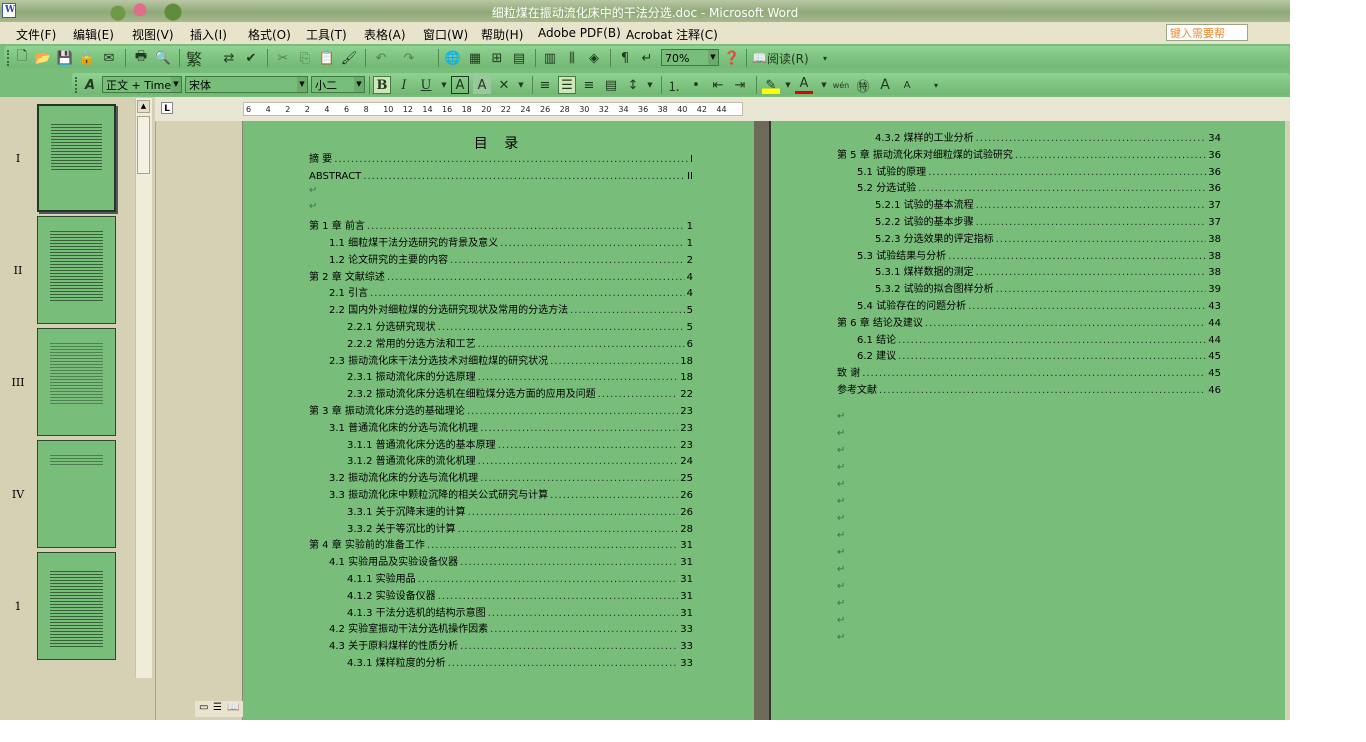  Describe the element at coordinates (674, 85) in the screenshot. I see `numbering-icon: ⒈` at that location.